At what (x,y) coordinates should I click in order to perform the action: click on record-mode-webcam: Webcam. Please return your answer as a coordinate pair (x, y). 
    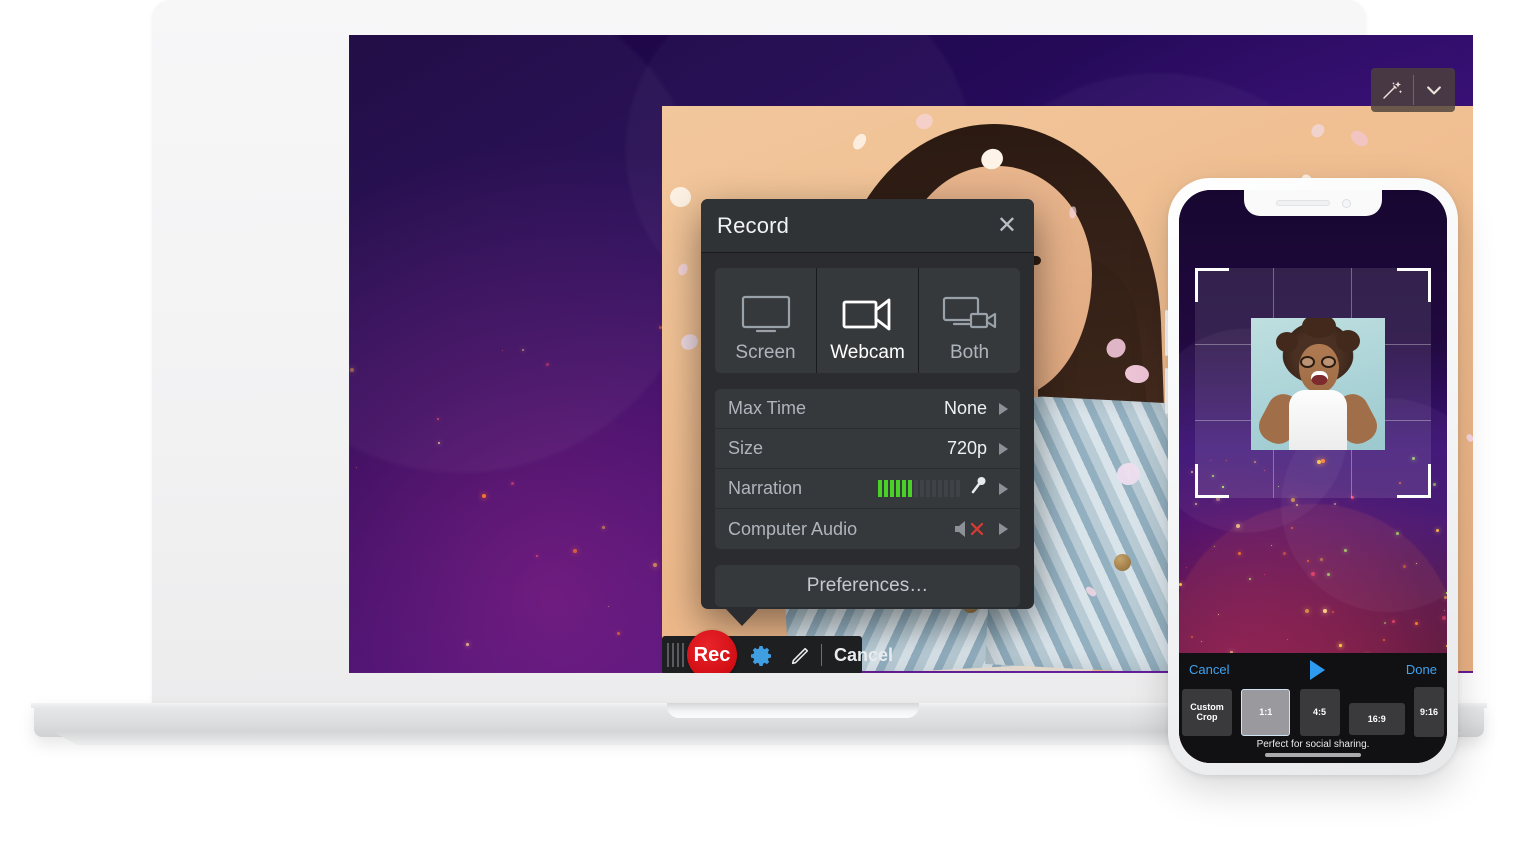
    Looking at the image, I should click on (867, 320).